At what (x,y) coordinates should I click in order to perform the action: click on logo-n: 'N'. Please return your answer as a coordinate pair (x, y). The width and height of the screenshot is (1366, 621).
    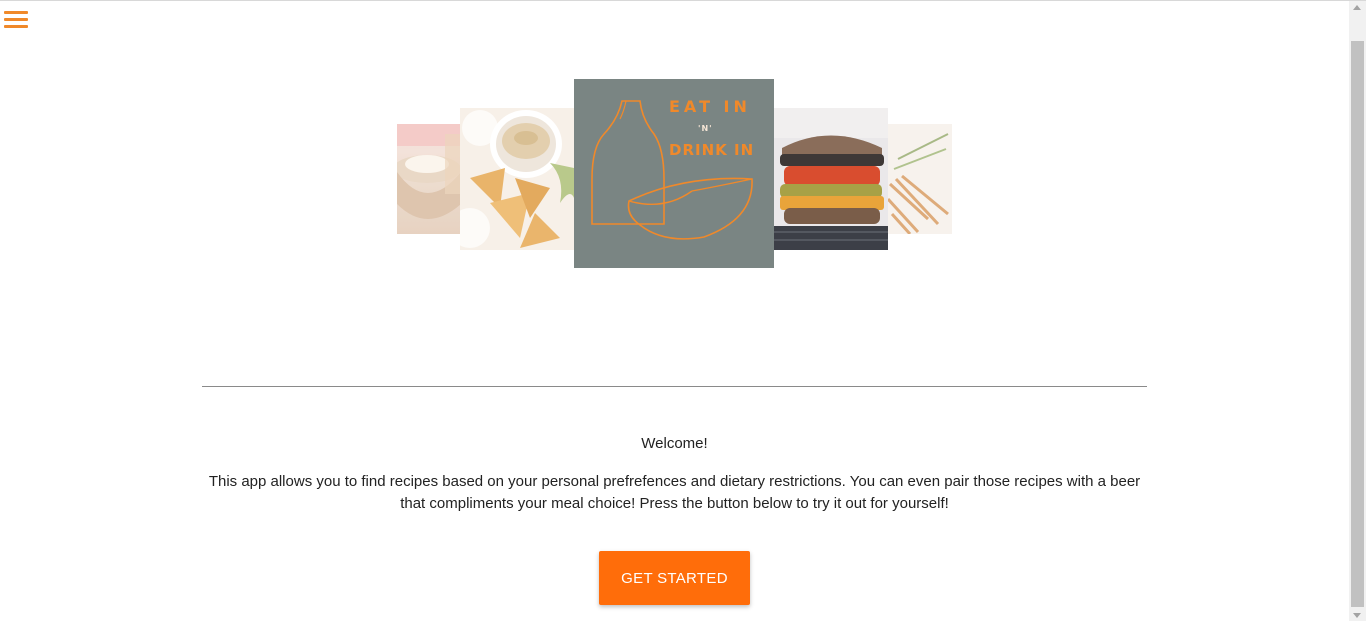
    Looking at the image, I should click on (705, 128).